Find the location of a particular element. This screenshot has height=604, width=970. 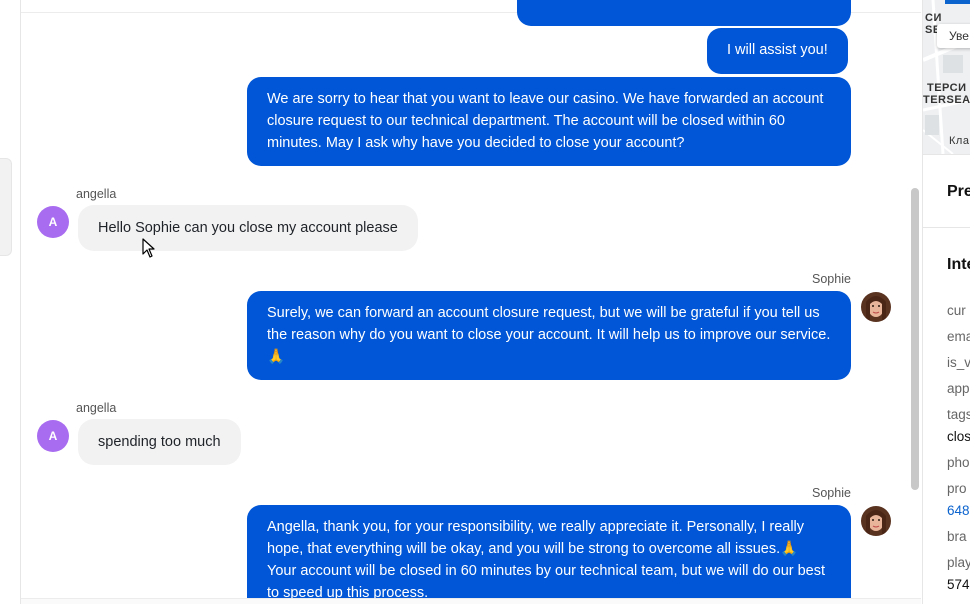

field-key: cur is located at coordinates (956, 310).